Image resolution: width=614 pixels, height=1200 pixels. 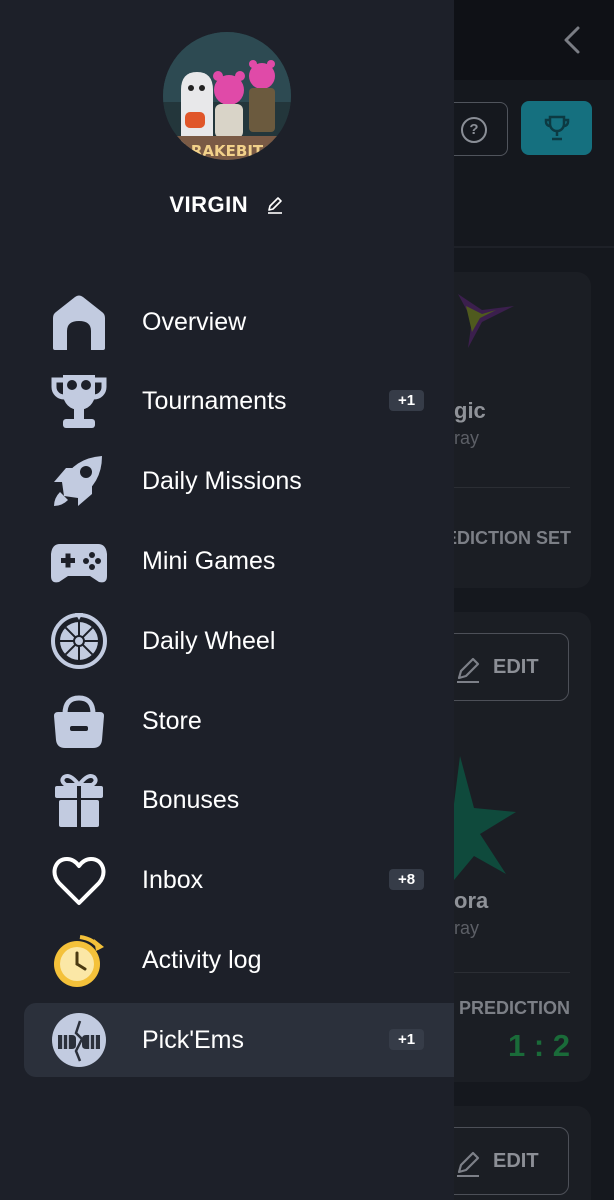 I want to click on prediction-status: EDICTION SET, so click(x=508, y=538).